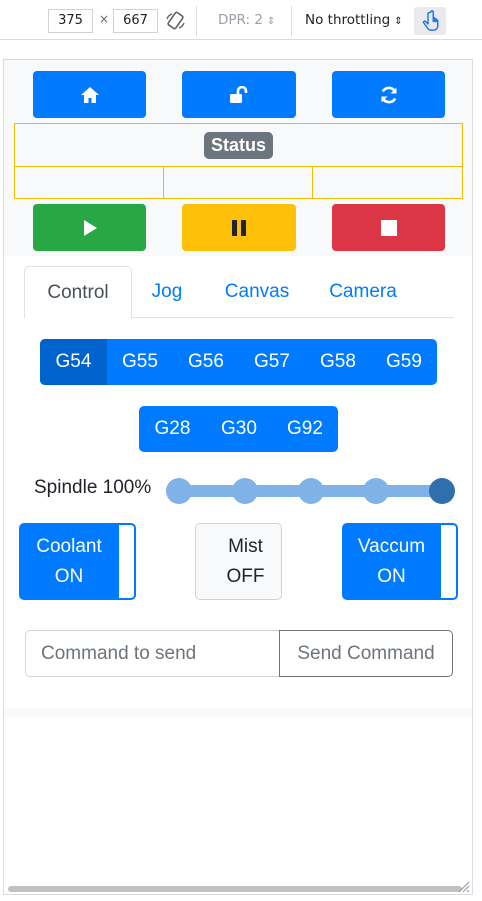 This screenshot has height=901, width=482. What do you see at coordinates (77, 561) in the screenshot?
I see `coolant-toggle: Coolant ON` at bounding box center [77, 561].